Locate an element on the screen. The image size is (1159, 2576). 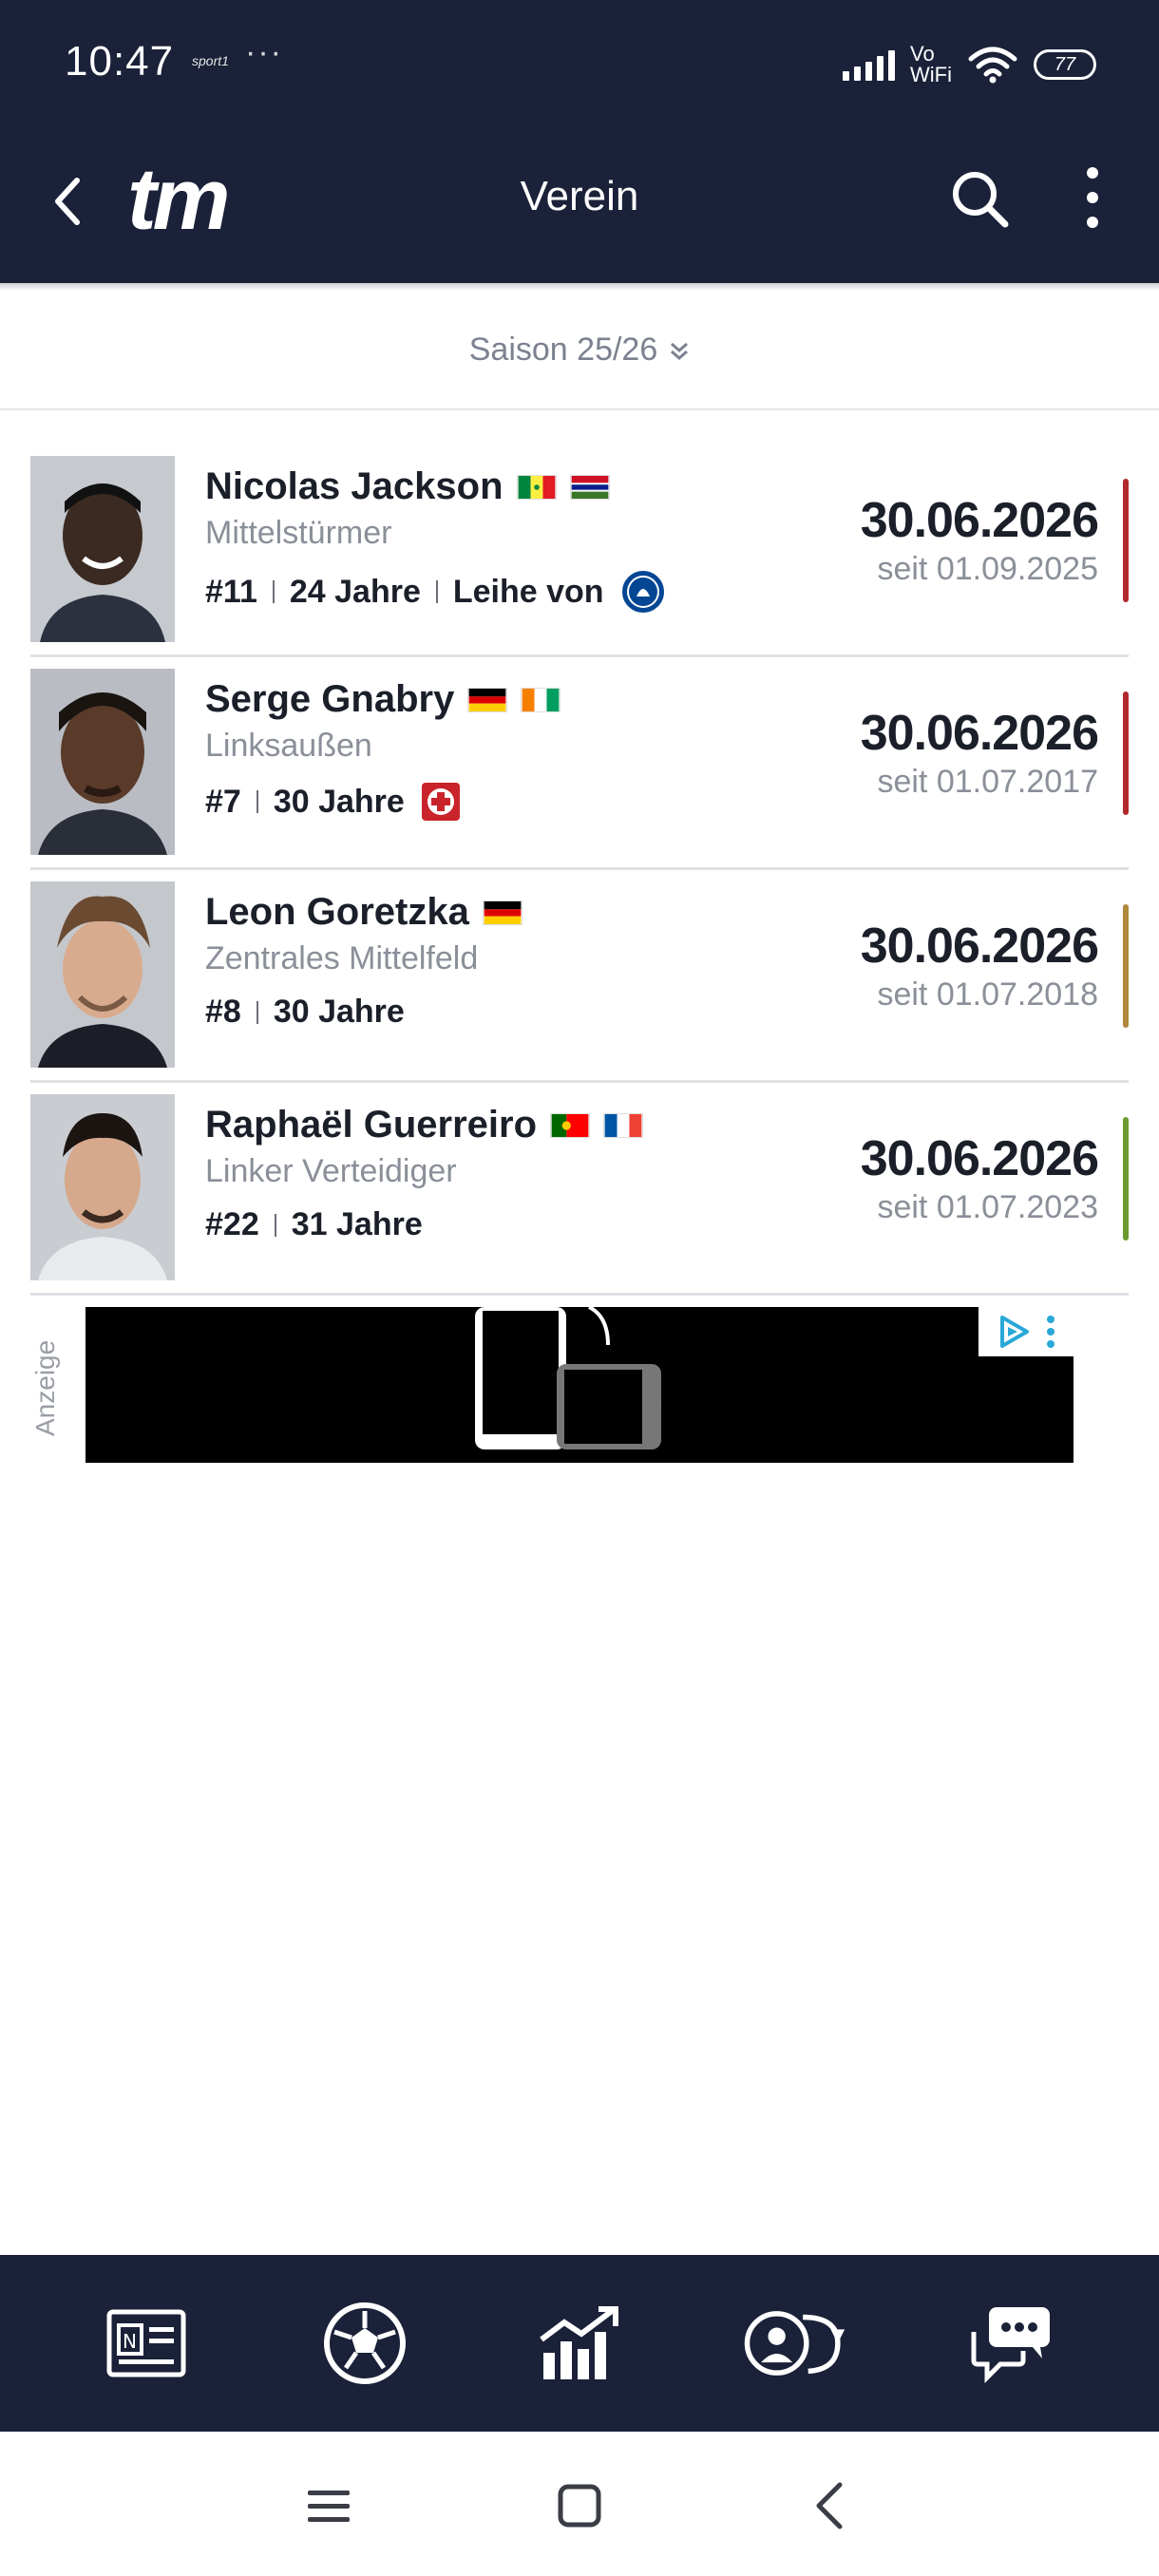
nav-transfers is located at coordinates (794, 2343).